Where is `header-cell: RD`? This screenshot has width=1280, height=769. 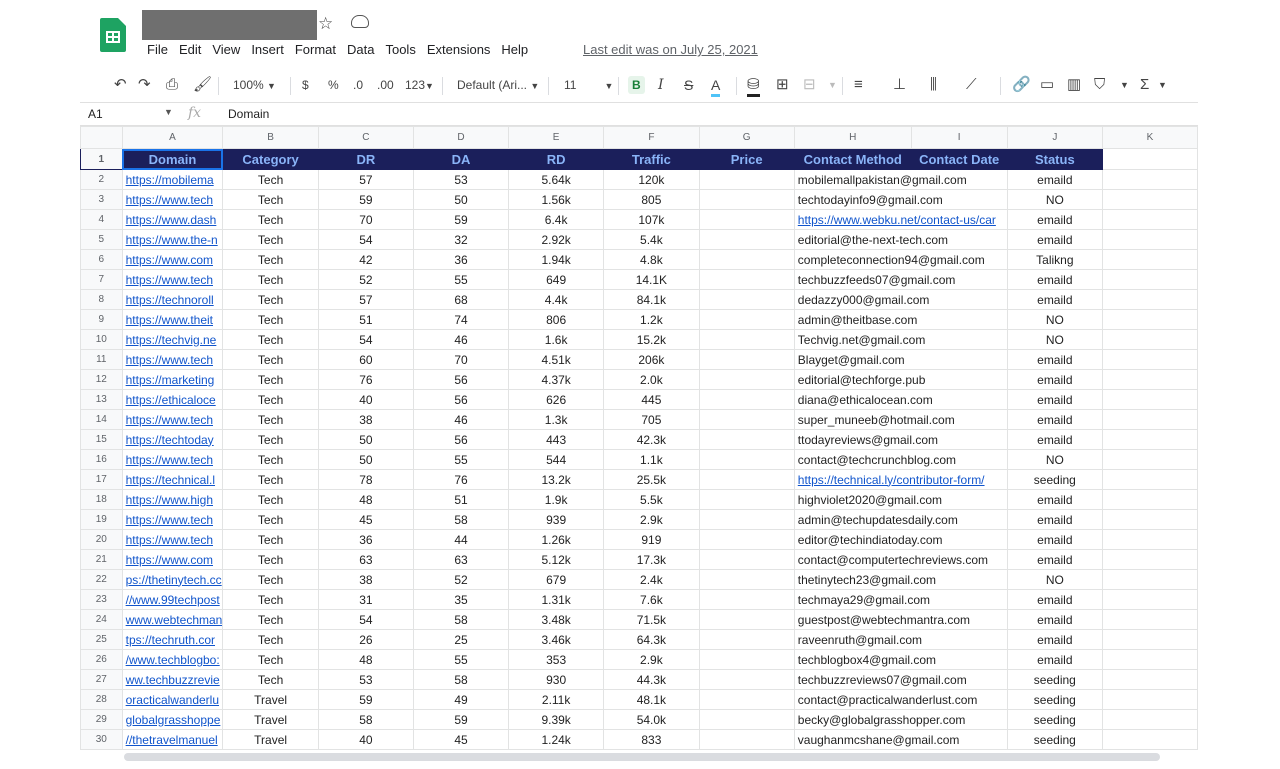 header-cell: RD is located at coordinates (556, 159).